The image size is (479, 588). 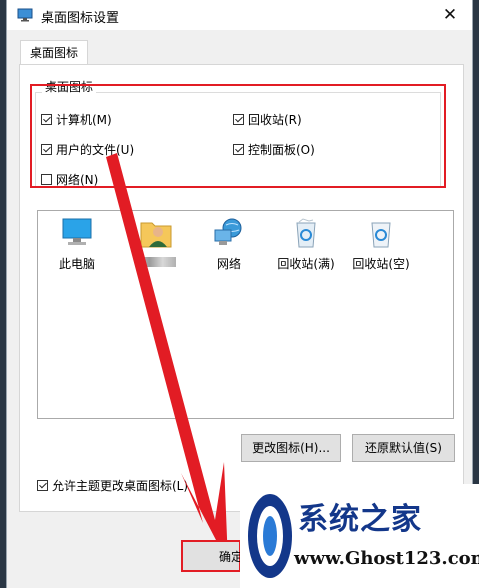 What do you see at coordinates (270, 536) in the screenshot?
I see `logo-emblem-icon` at bounding box center [270, 536].